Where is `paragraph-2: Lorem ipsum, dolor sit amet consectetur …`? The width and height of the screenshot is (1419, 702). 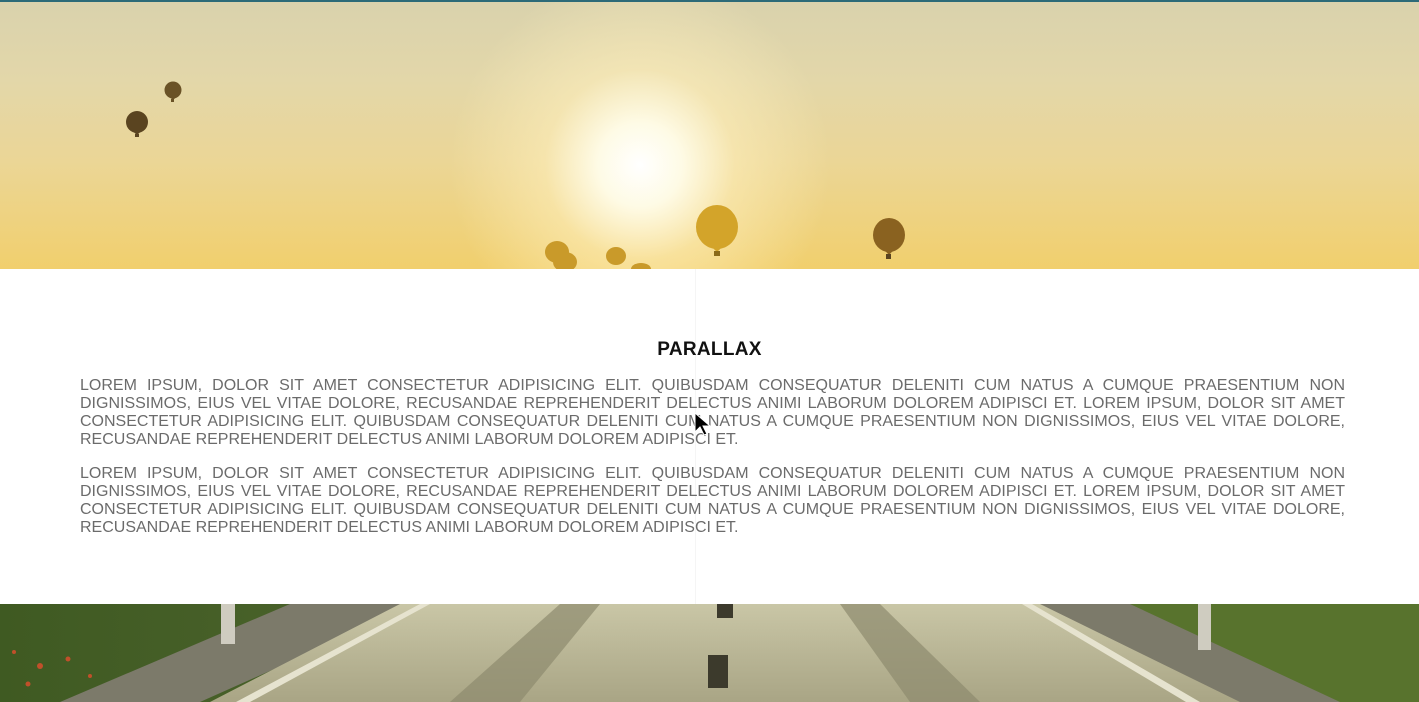
paragraph-2: Lorem ipsum, dolor sit amet consectetur … is located at coordinates (712, 500).